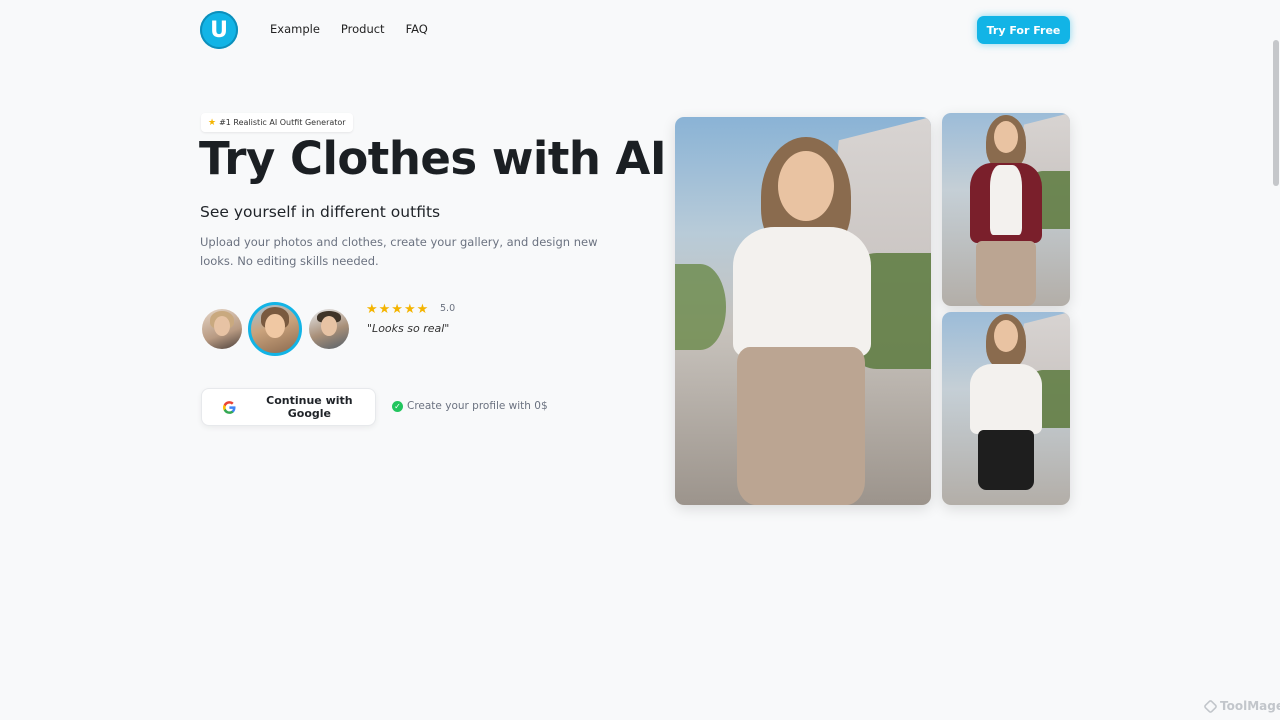  What do you see at coordinates (212, 122) in the screenshot?
I see `star-icon: ★` at bounding box center [212, 122].